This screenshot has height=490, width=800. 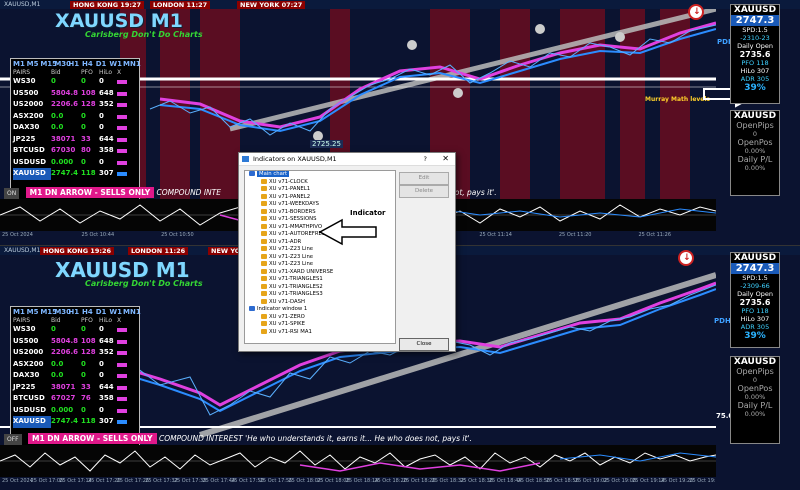 I want to click on dialog-titlebar: Indicators on XAUUSD,M1 ? ✕, so click(x=347, y=159).